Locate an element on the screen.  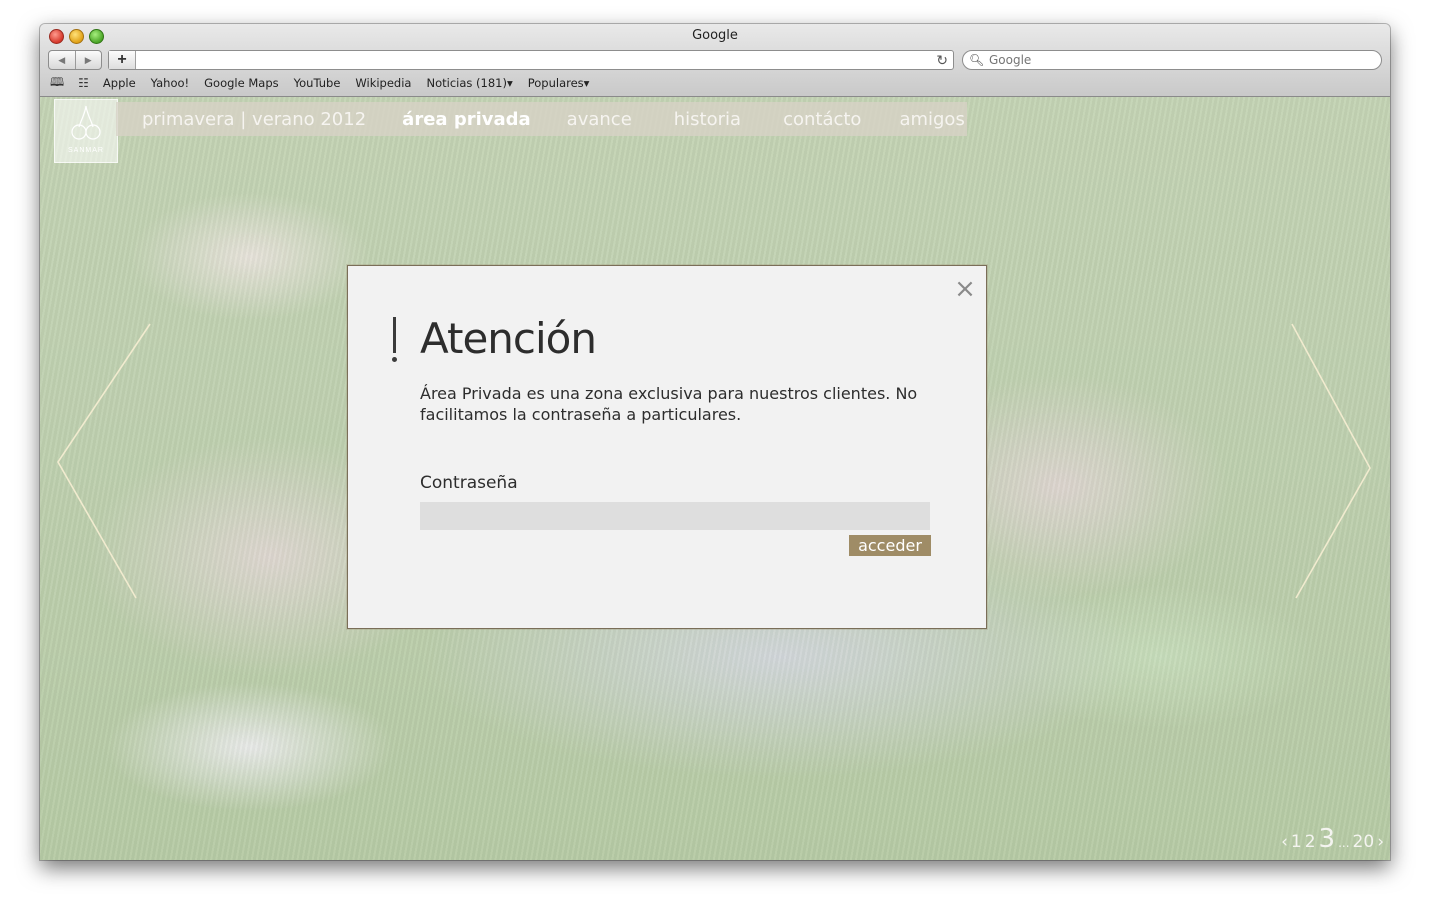
modal-title: Atención is located at coordinates (508, 338).